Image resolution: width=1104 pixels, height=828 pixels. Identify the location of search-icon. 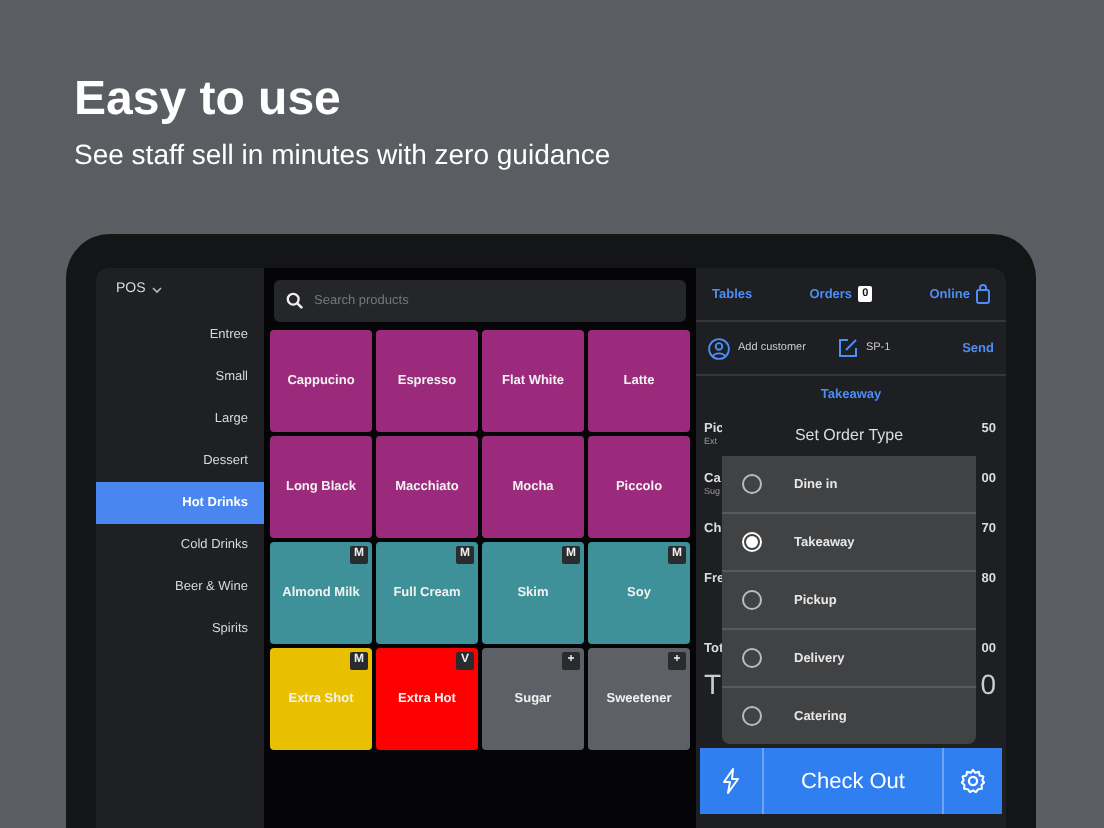
(295, 301).